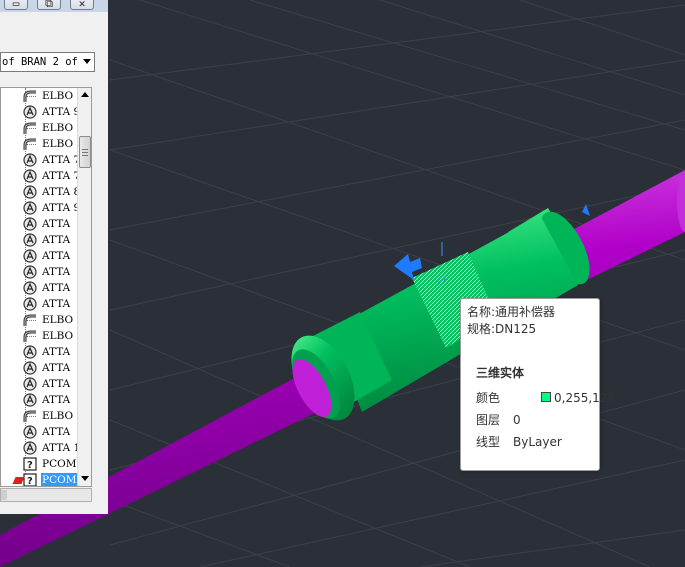  Describe the element at coordinates (537, 442) in the screenshot. I see `tooltip-linetype-value: ByLayer` at that location.